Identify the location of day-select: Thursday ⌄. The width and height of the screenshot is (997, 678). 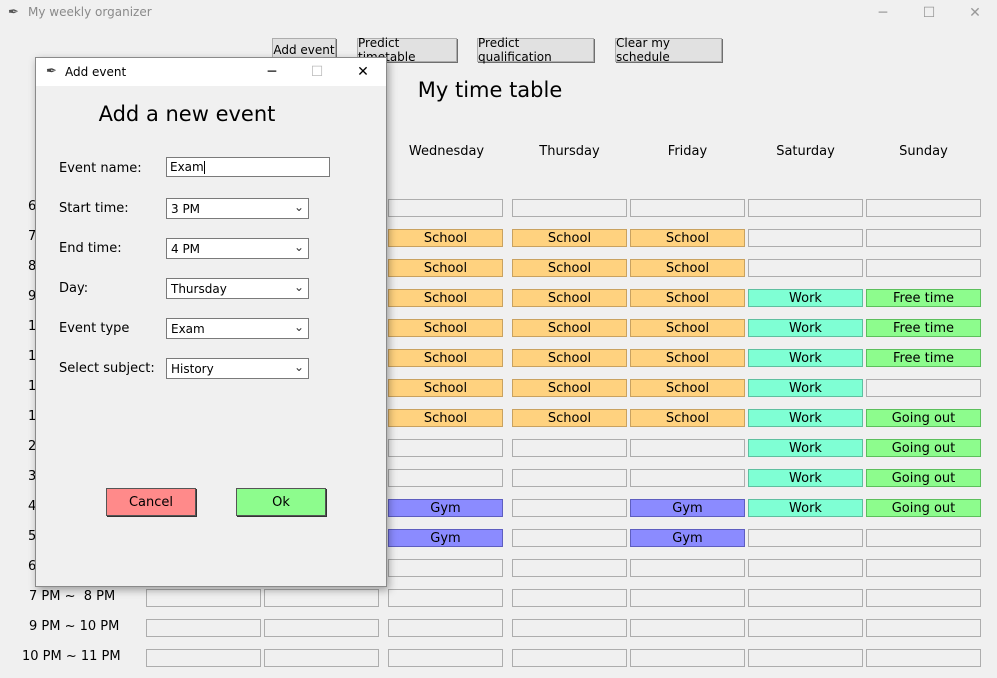
(237, 288).